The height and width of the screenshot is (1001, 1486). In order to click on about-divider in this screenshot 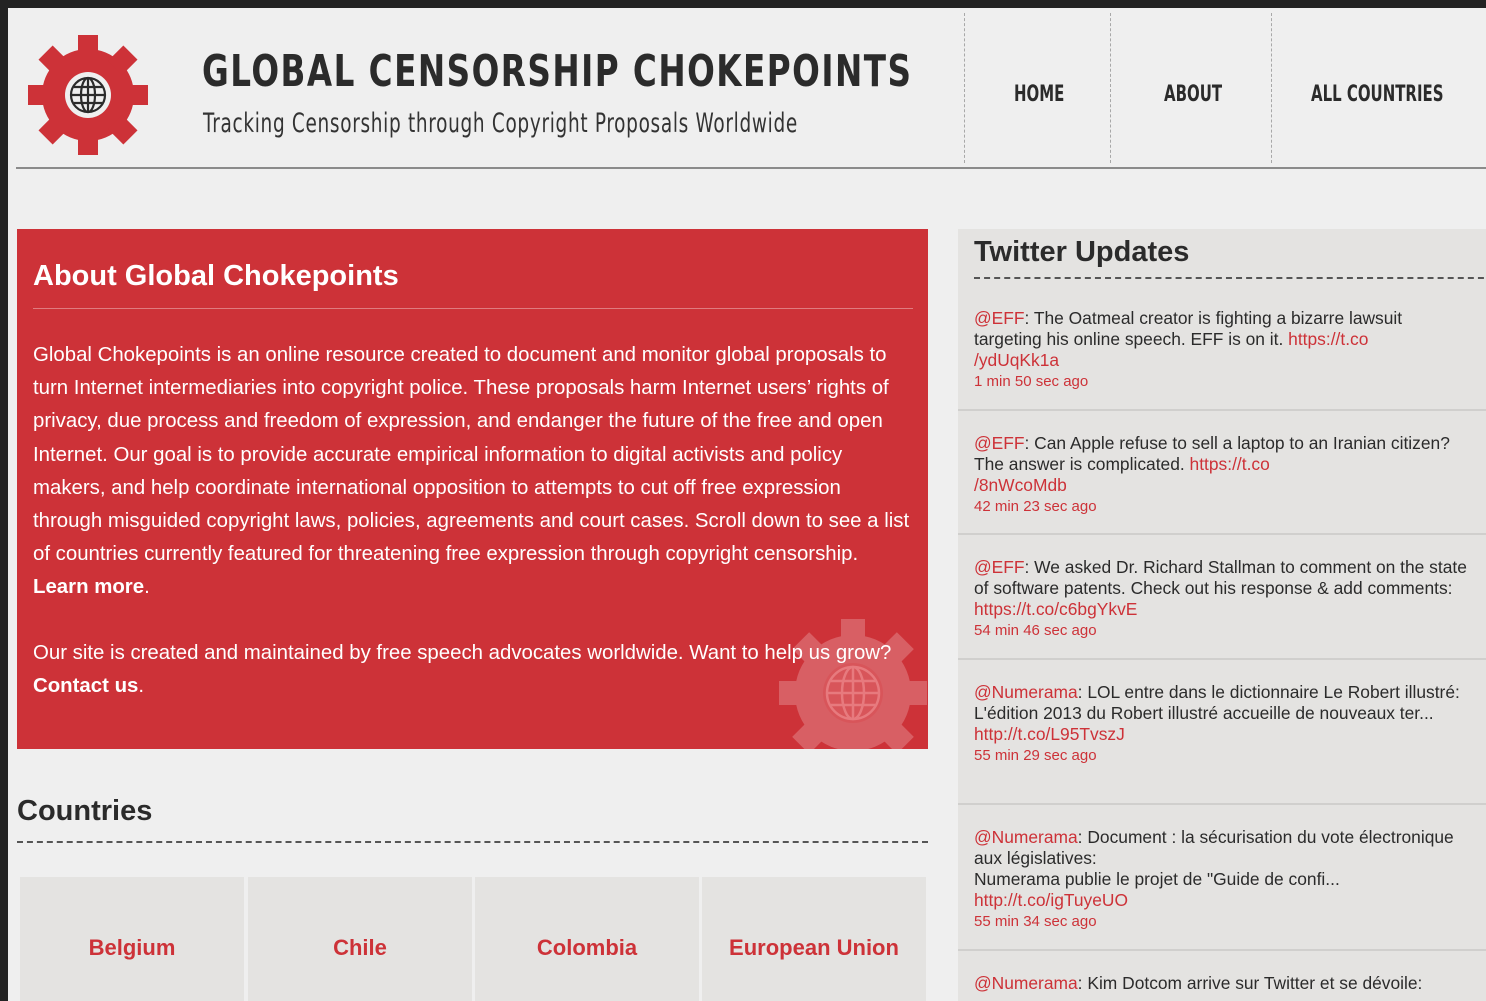, I will do `click(473, 308)`.